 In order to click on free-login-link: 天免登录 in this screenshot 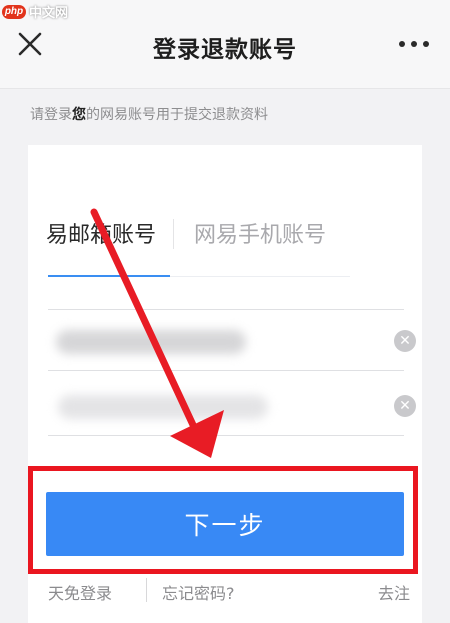, I will do `click(80, 592)`.